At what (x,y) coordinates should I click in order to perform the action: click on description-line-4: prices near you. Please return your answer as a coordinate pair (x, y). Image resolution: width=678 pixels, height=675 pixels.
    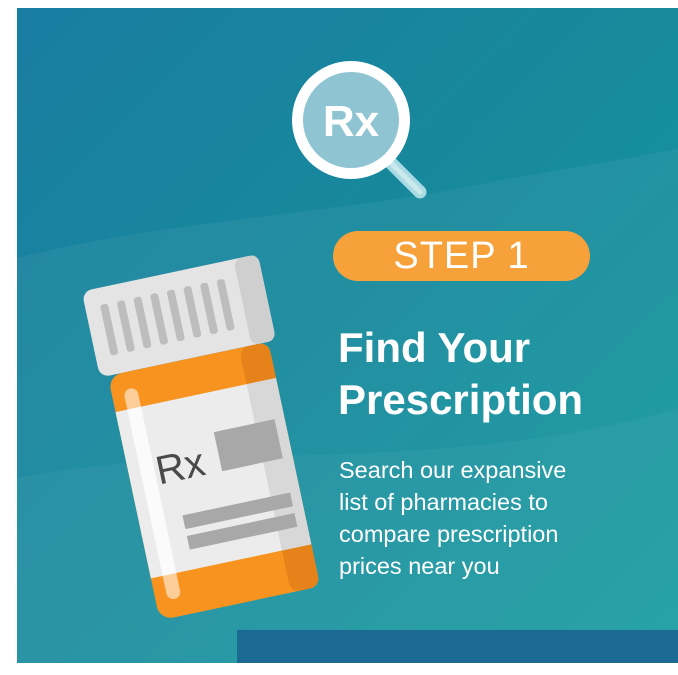
    Looking at the image, I should click on (419, 566).